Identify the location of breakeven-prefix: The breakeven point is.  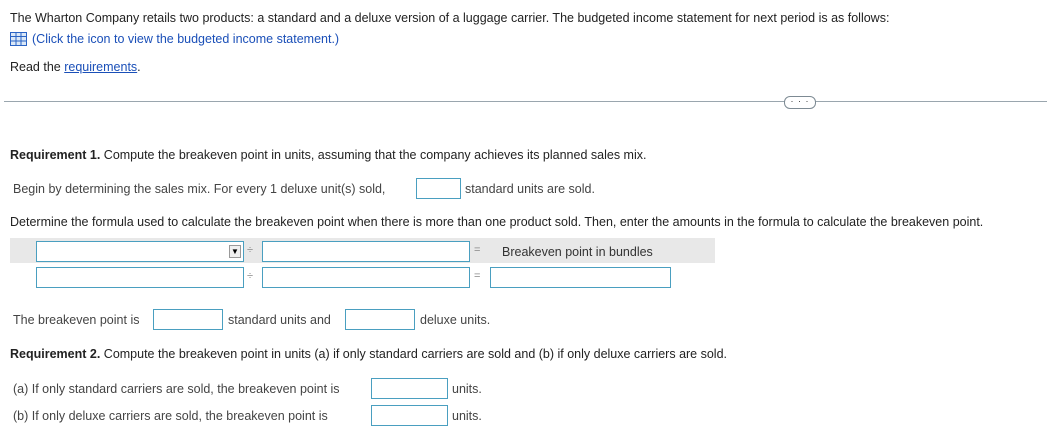
(76, 320).